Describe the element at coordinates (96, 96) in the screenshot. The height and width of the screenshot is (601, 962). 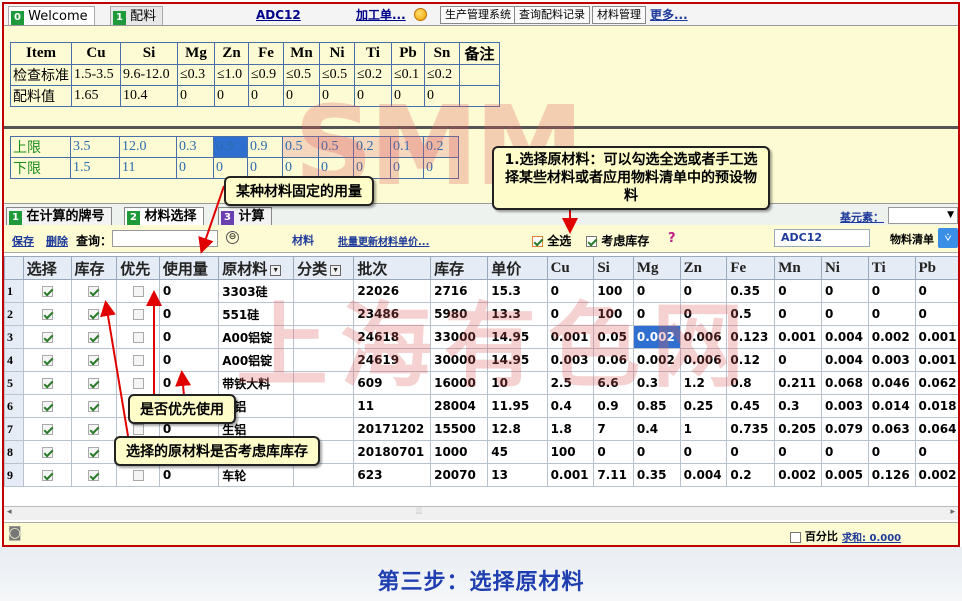
I see `spec-cell: 1.65` at that location.